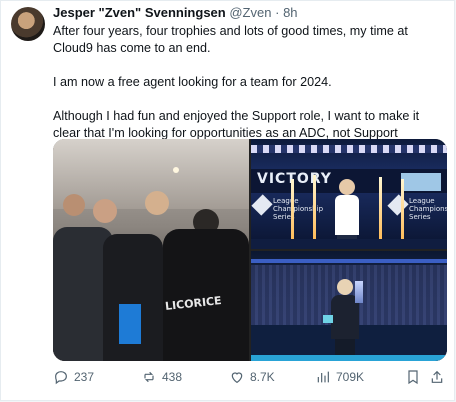 The height and width of the screenshot is (402, 456). What do you see at coordinates (149, 377) in the screenshot?
I see `repost-icon` at bounding box center [149, 377].